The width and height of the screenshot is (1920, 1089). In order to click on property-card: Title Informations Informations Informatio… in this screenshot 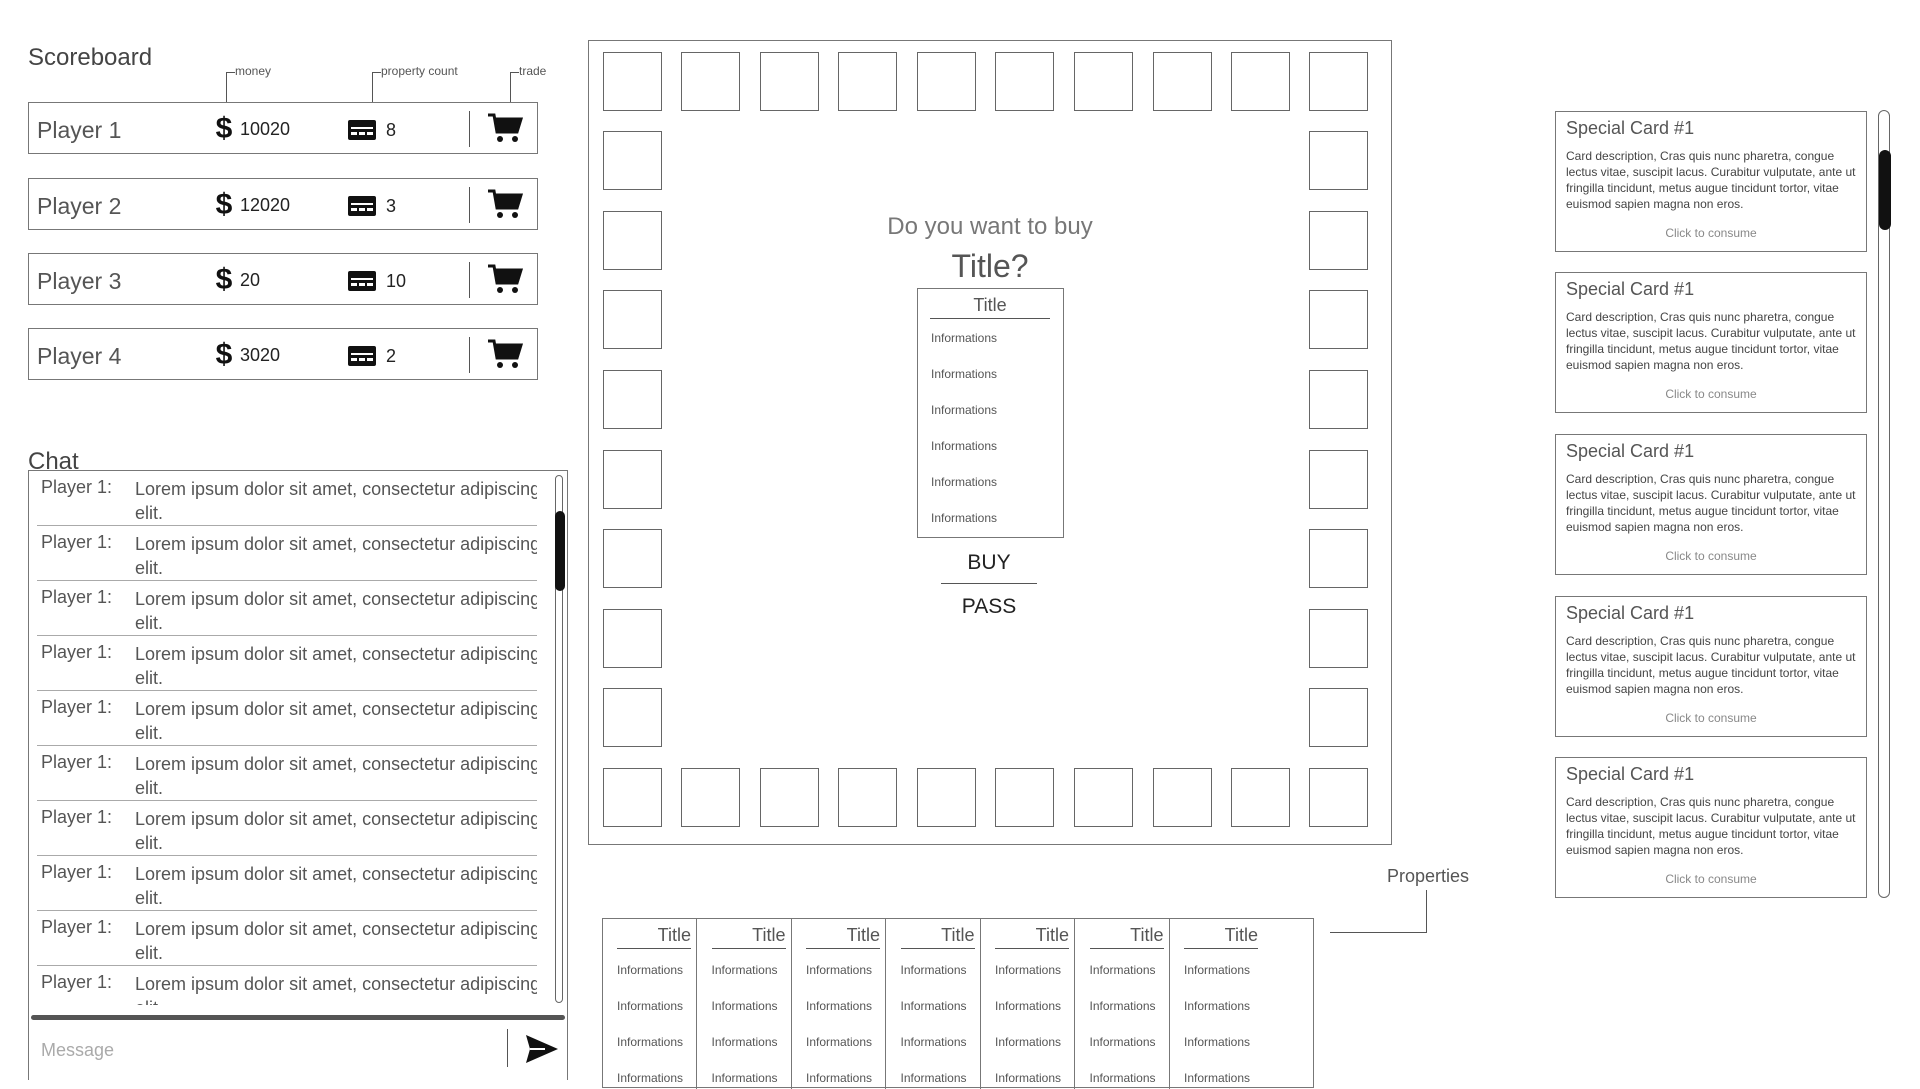, I will do `click(990, 413)`.